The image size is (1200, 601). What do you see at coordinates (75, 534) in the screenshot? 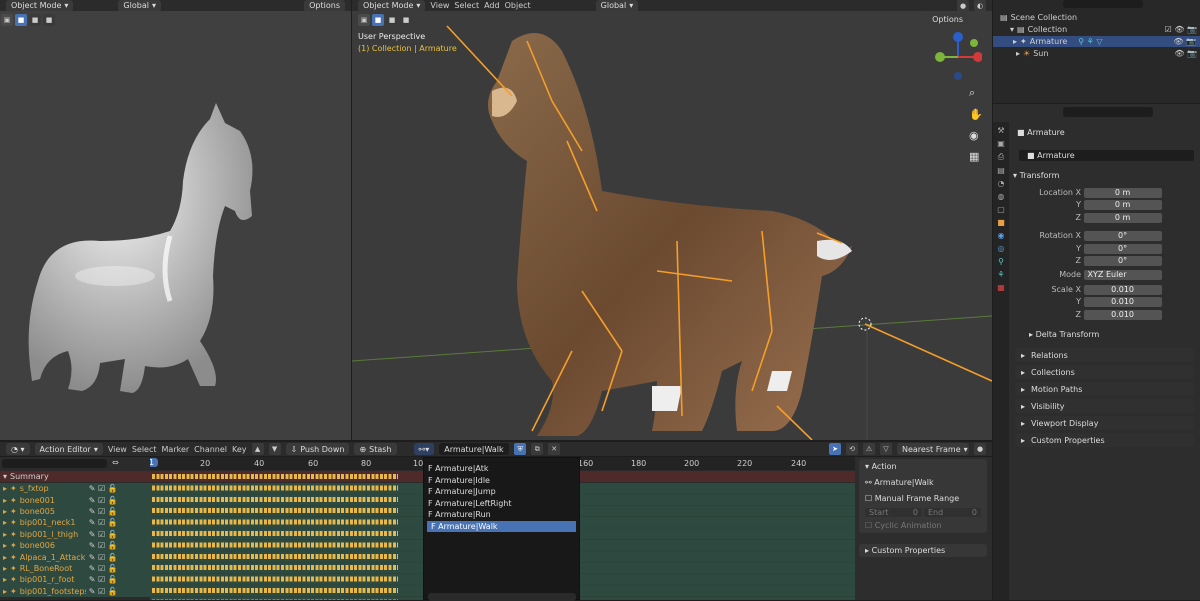
I see `channel-row: ▸ ✦ bip001_l_thigh ✎ ☑ 🔓` at bounding box center [75, 534].